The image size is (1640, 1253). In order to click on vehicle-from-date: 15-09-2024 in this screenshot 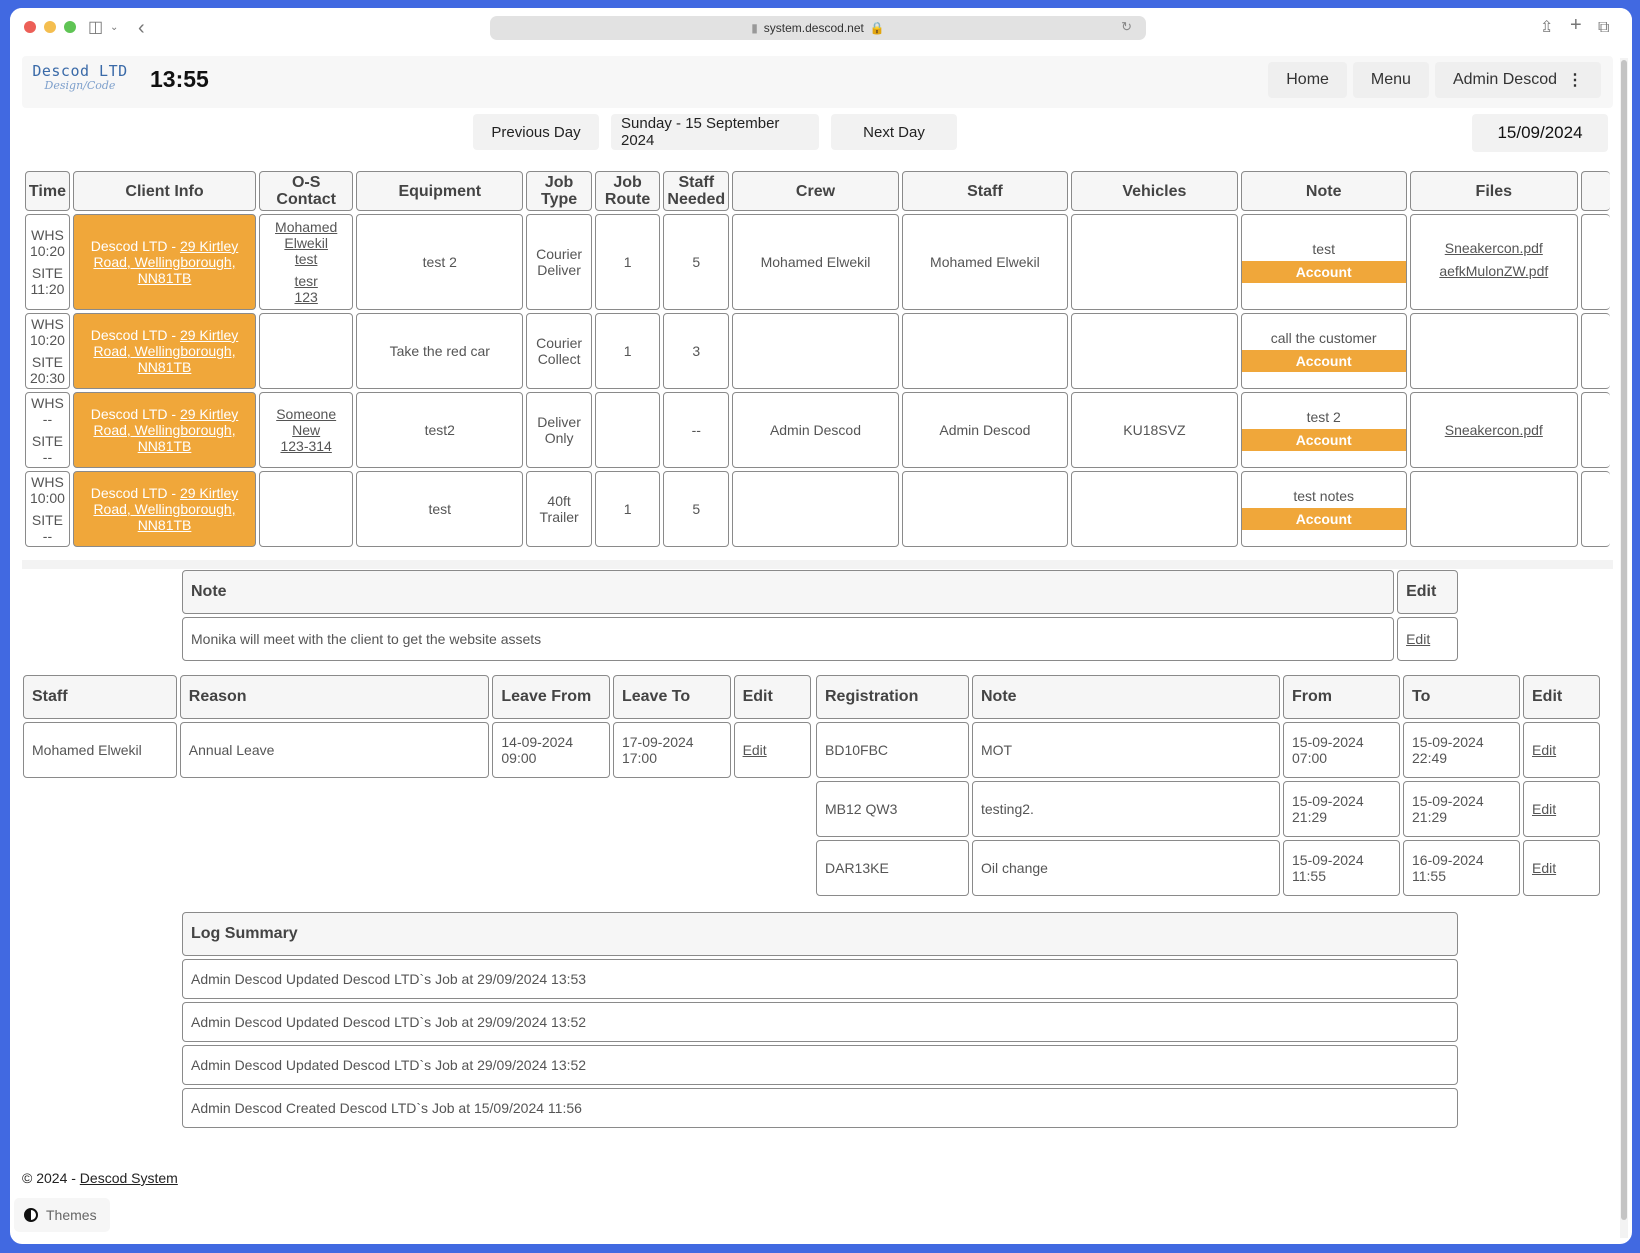, I will do `click(1328, 860)`.